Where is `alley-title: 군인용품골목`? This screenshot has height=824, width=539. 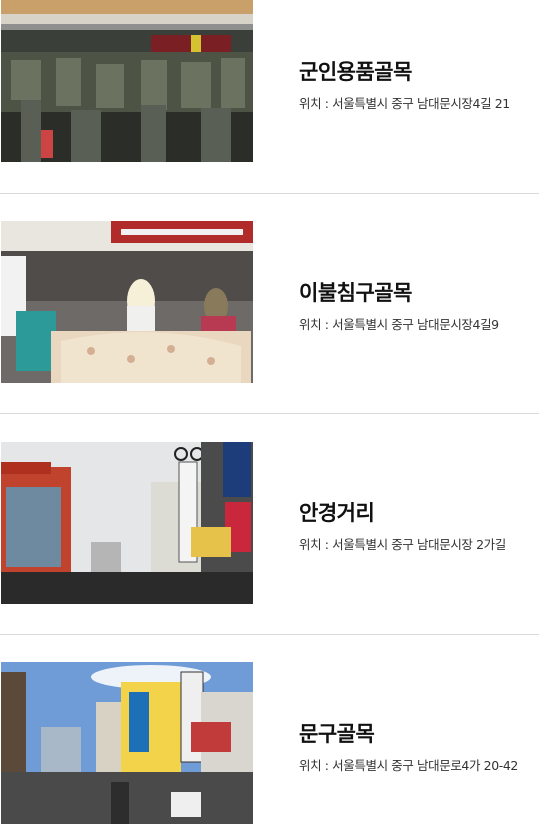 alley-title: 군인용품골목 is located at coordinates (355, 71).